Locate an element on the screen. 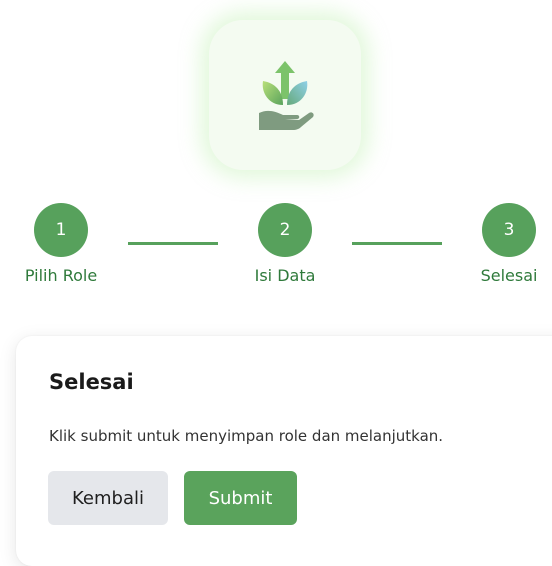  step-2-circle: 2 is located at coordinates (285, 230).